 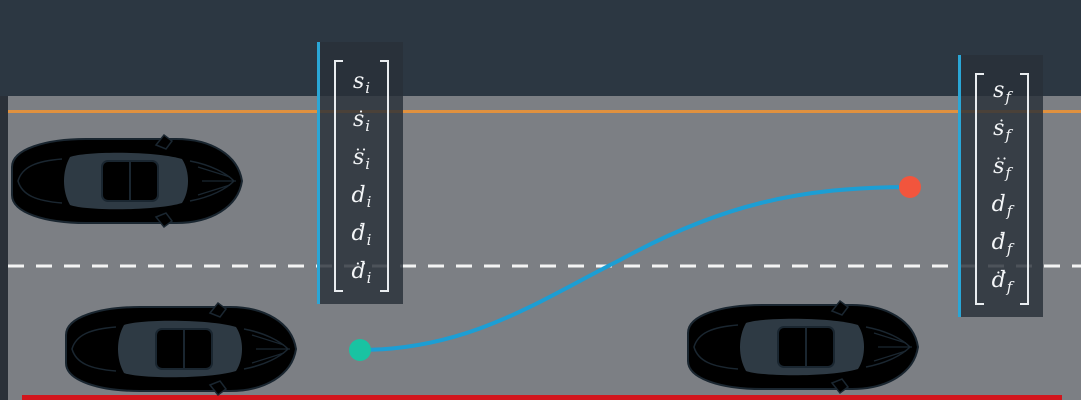 What do you see at coordinates (1002, 241) in the screenshot?
I see `d-dot-final: · df` at bounding box center [1002, 241].